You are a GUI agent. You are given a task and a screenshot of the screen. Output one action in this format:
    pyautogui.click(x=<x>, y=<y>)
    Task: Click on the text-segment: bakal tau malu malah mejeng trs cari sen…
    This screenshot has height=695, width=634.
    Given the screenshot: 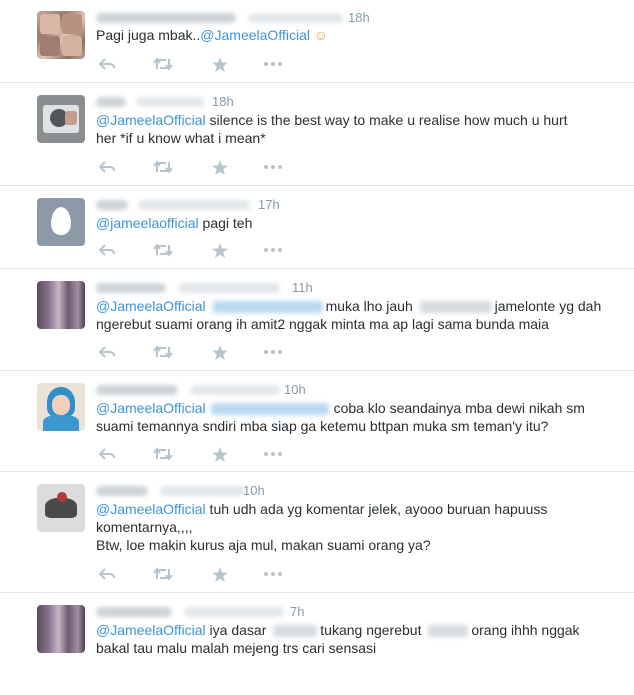 What is the action you would take?
    pyautogui.click(x=236, y=648)
    